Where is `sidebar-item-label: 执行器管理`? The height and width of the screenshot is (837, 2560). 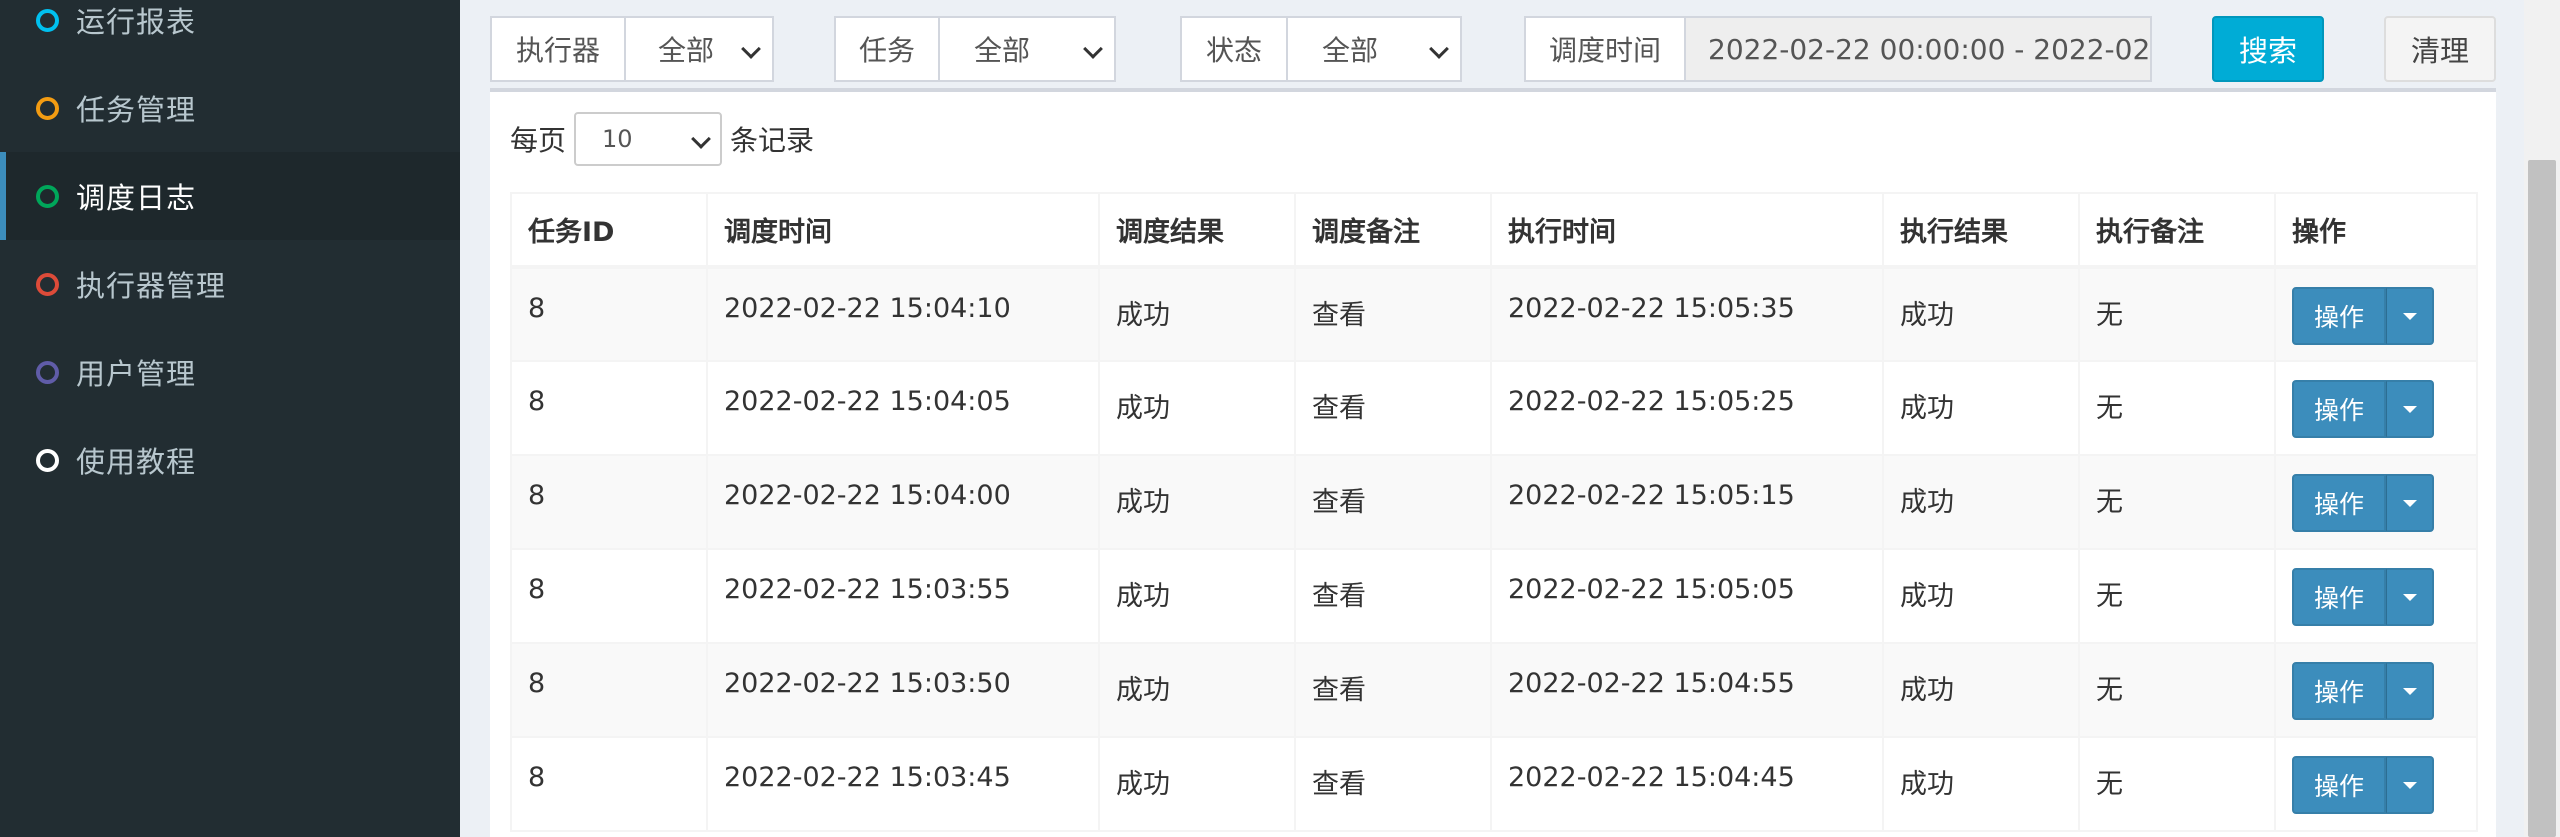
sidebar-item-label: 执行器管理 is located at coordinates (151, 286).